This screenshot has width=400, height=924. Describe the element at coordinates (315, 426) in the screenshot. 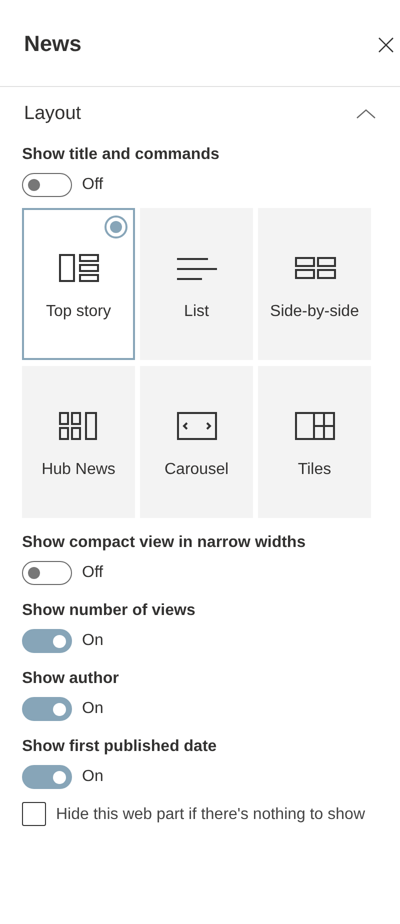

I see `tiles-grid-icon` at that location.